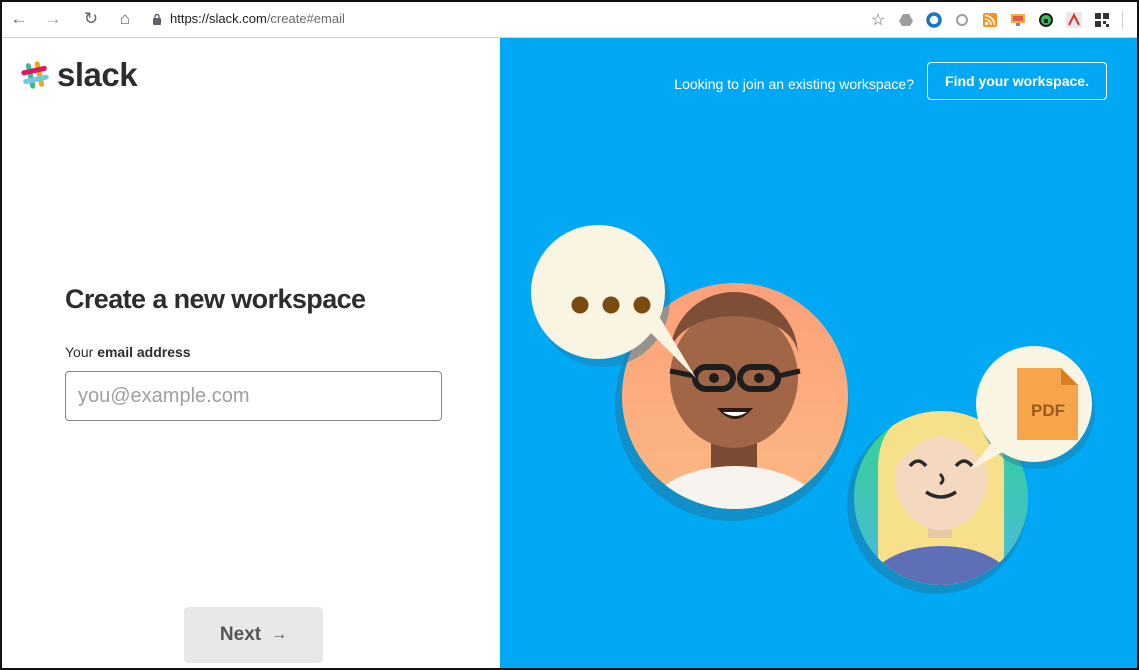 This screenshot has height=670, width=1139. I want to click on email-label-bold: email address, so click(144, 352).